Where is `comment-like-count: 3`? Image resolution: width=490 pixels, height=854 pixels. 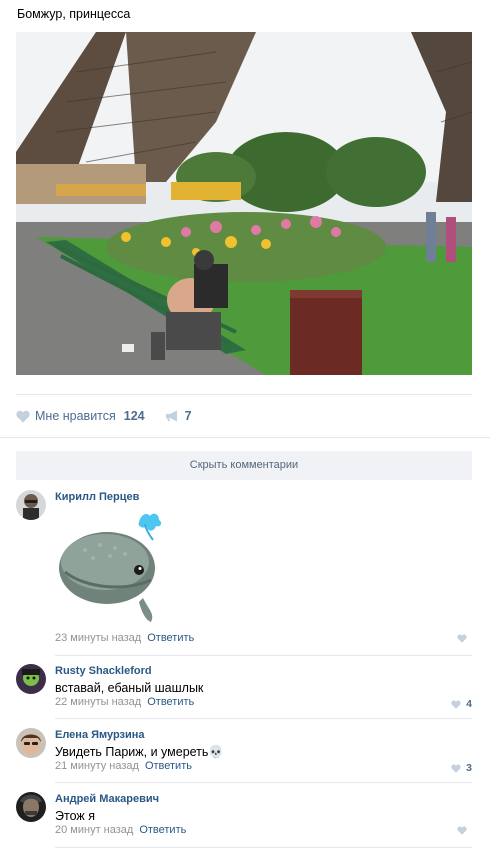
comment-like-count: 3 is located at coordinates (469, 768).